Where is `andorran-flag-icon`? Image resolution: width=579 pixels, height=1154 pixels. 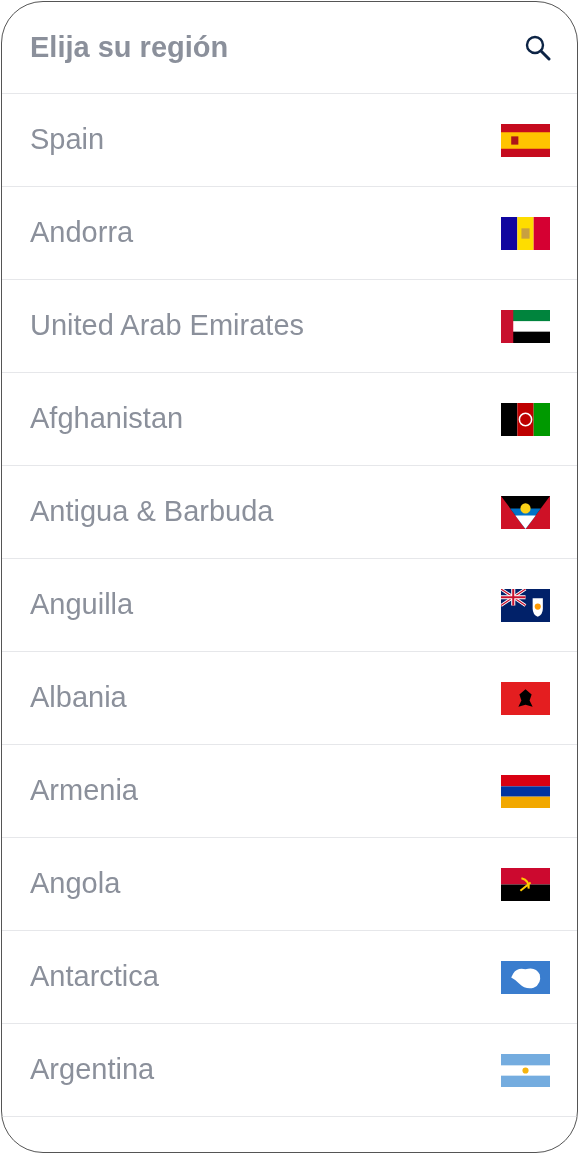
andorran-flag-icon is located at coordinates (525, 233).